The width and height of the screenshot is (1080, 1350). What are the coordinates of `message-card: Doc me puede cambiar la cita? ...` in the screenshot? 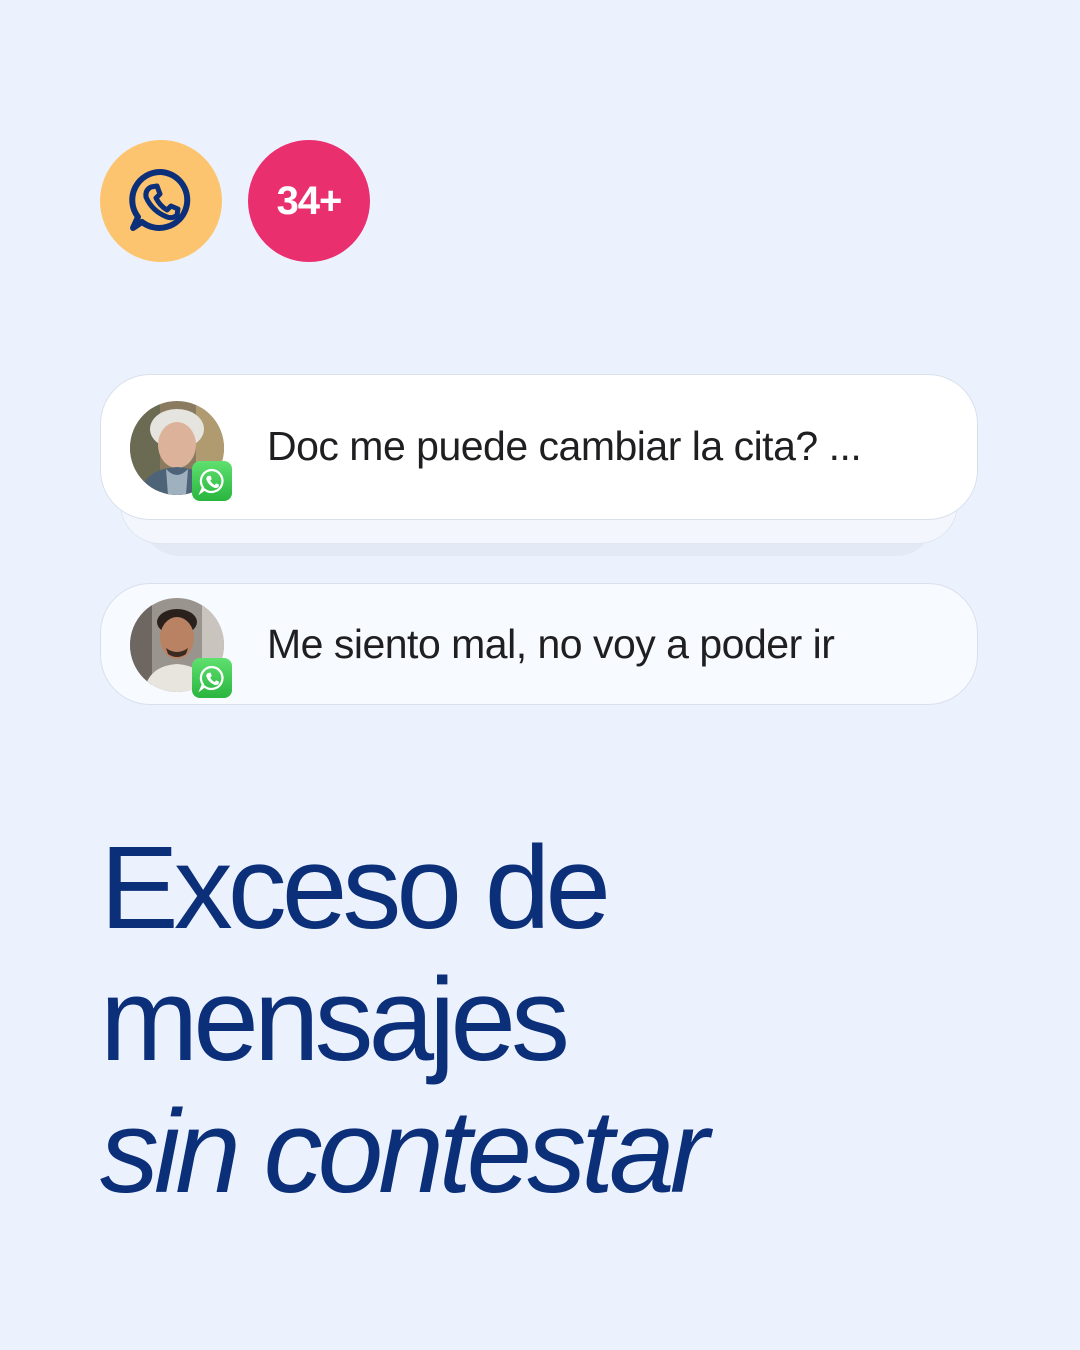 It's located at (539, 447).